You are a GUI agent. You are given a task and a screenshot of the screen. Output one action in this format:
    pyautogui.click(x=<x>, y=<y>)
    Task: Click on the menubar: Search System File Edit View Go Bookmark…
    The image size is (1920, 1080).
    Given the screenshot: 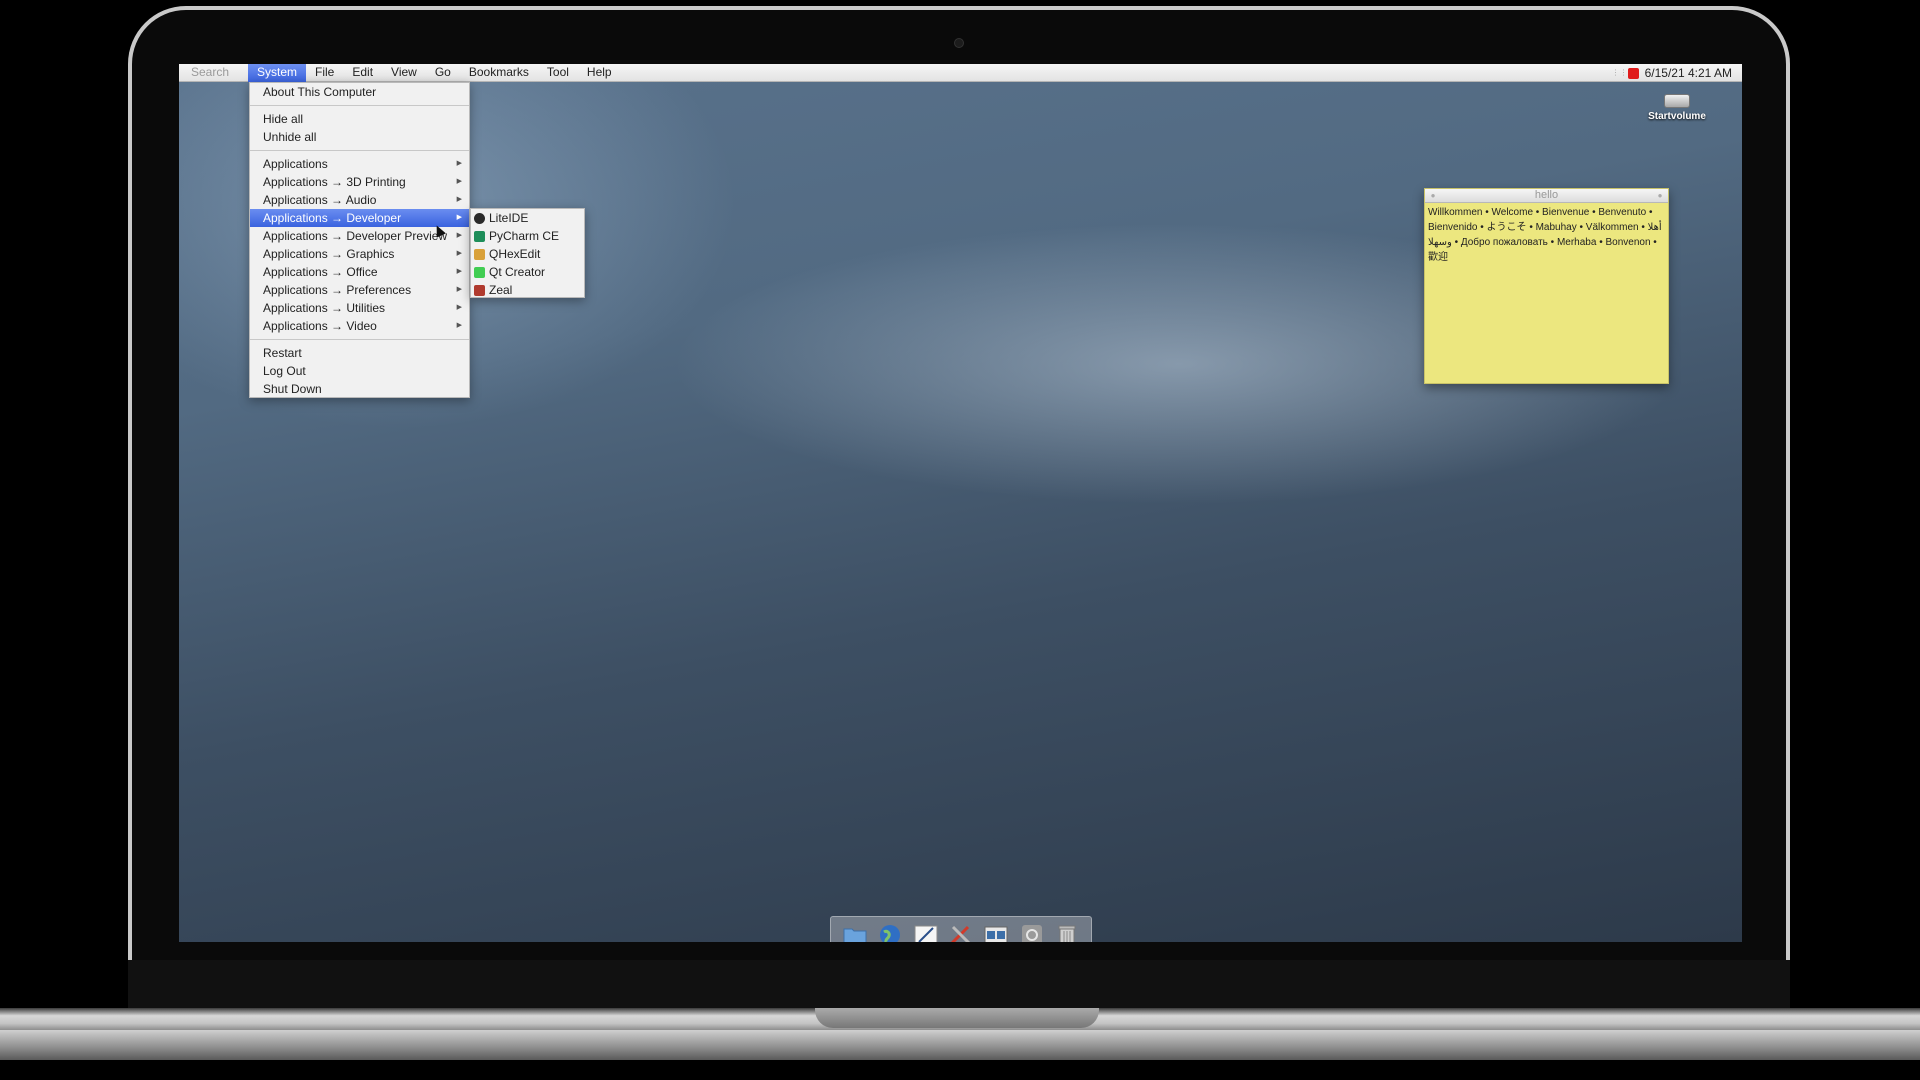 What is the action you would take?
    pyautogui.click(x=960, y=73)
    